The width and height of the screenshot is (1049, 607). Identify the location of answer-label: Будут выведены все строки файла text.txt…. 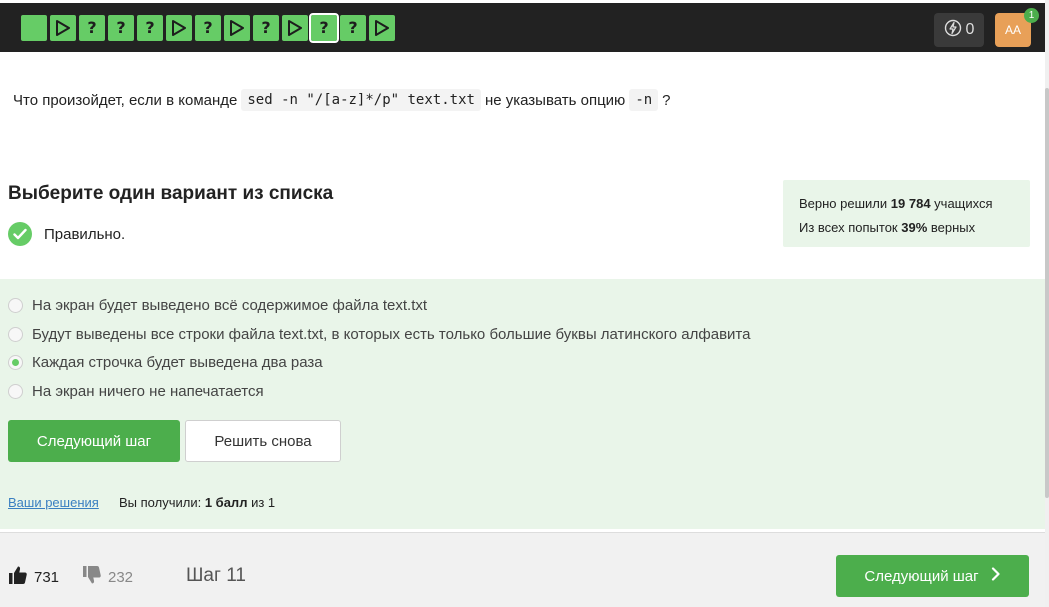
(391, 334).